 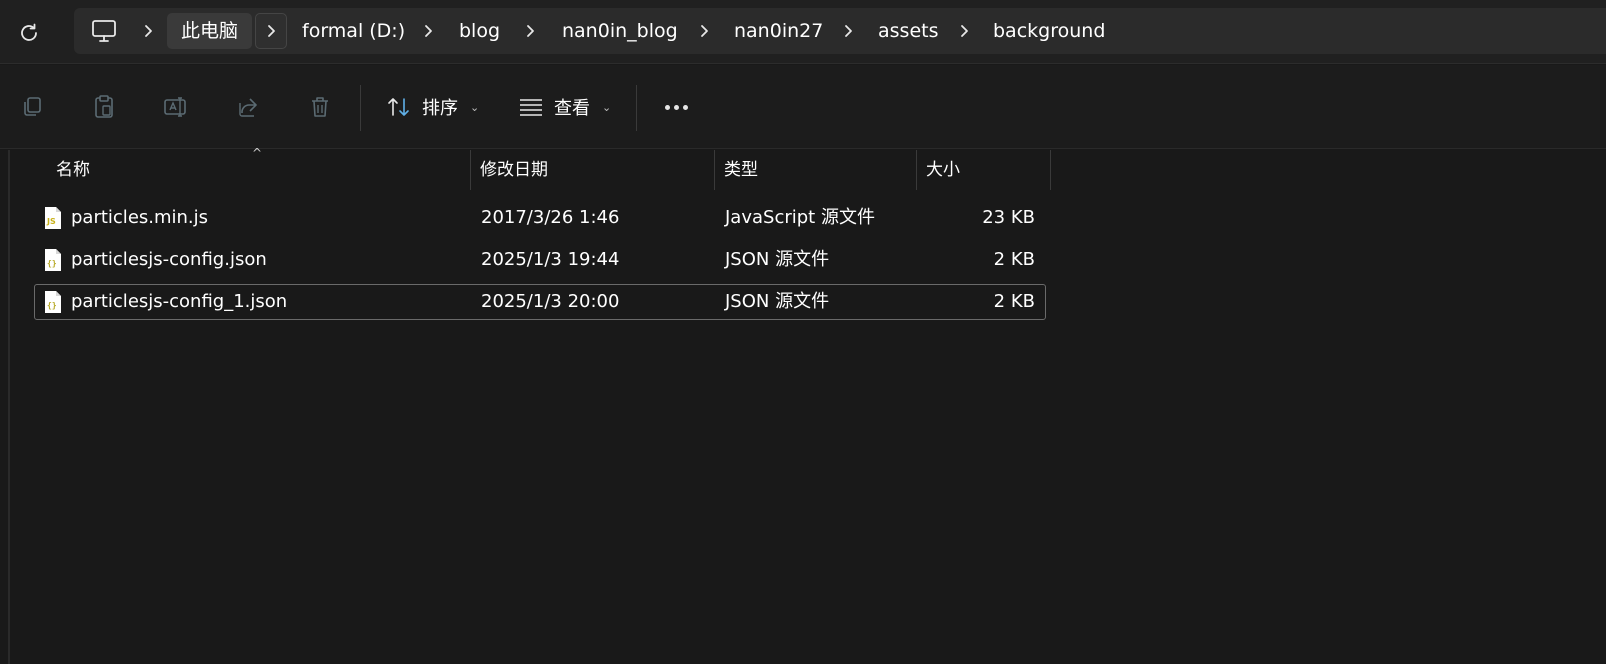 I want to click on file-date: 2017/3/26 1:46, so click(x=550, y=217).